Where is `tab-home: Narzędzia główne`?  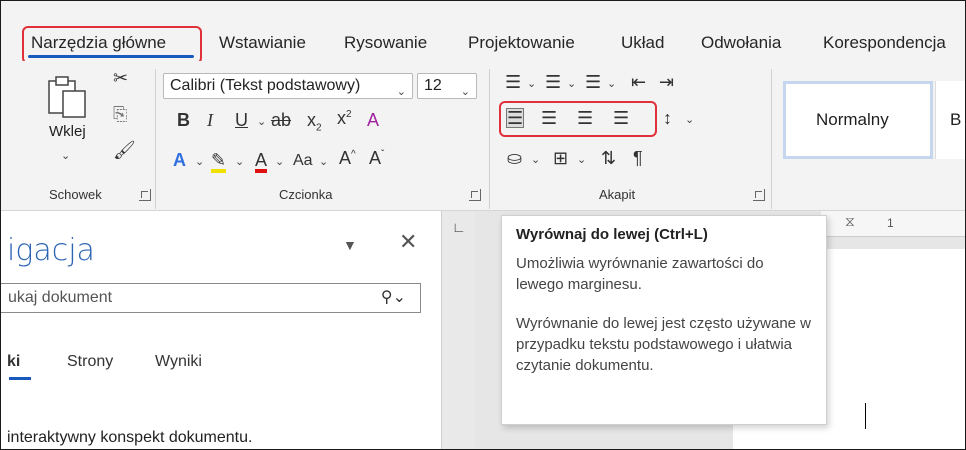 tab-home: Narzędzia główne is located at coordinates (98, 43).